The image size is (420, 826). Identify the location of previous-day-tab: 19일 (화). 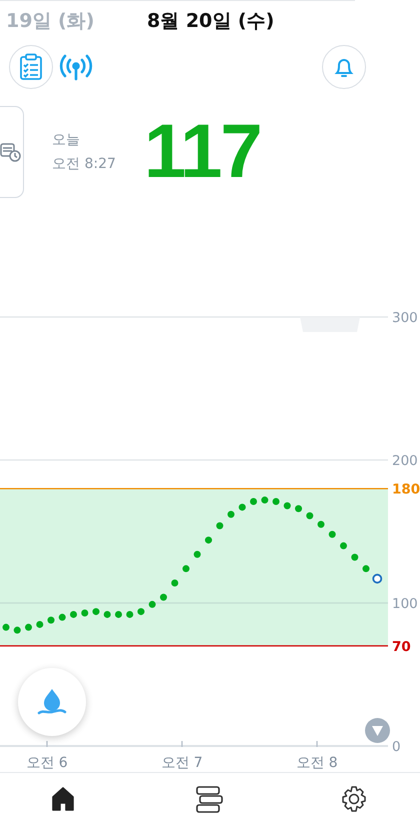
(73, 21).